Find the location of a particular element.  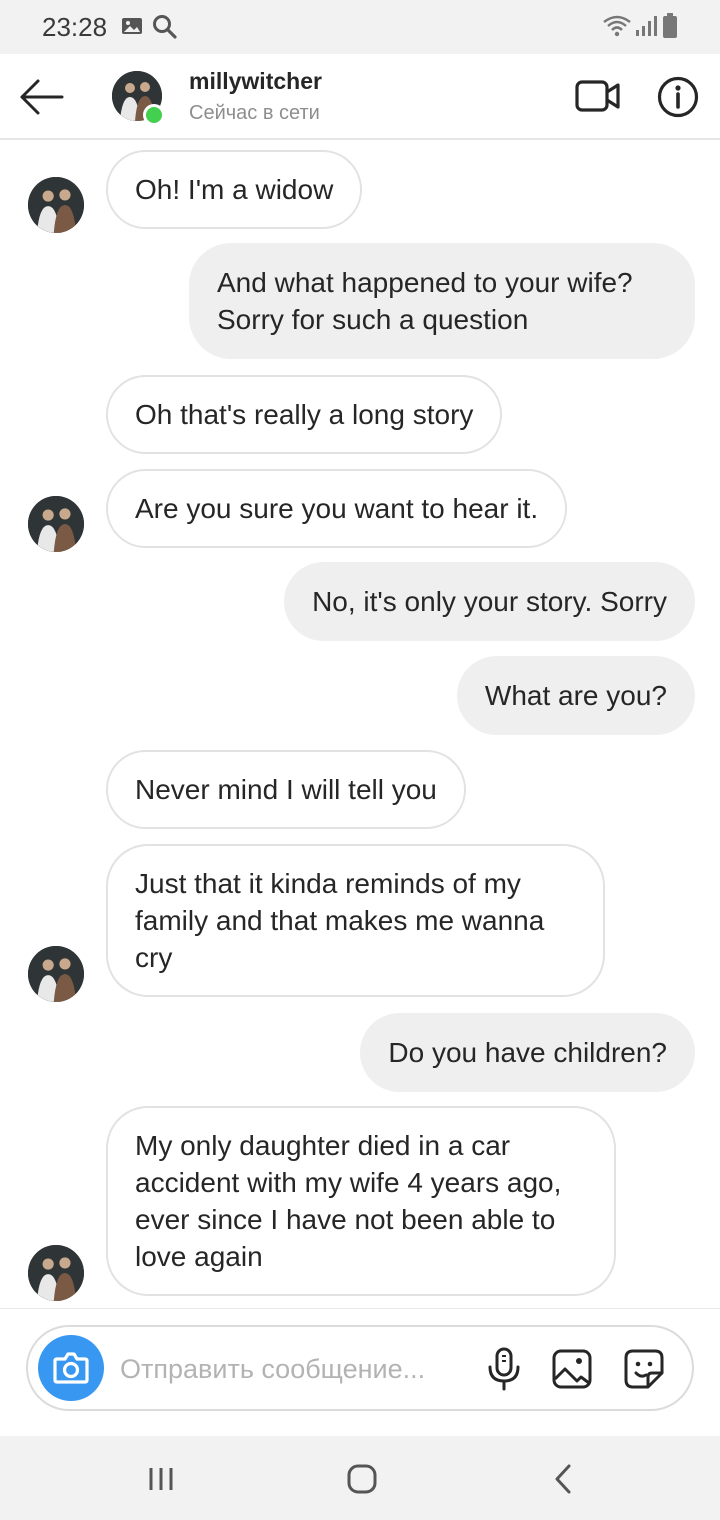

gallery-icon is located at coordinates (572, 1369).